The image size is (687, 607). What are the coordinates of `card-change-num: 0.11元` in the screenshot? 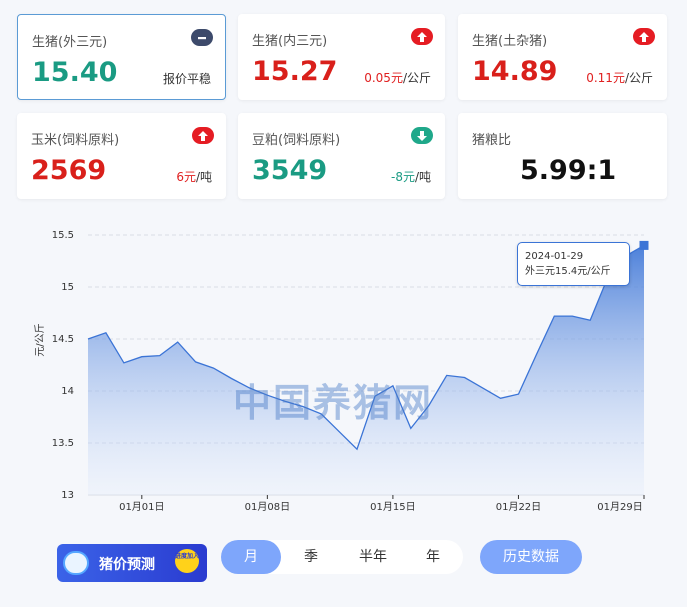 It's located at (605, 78).